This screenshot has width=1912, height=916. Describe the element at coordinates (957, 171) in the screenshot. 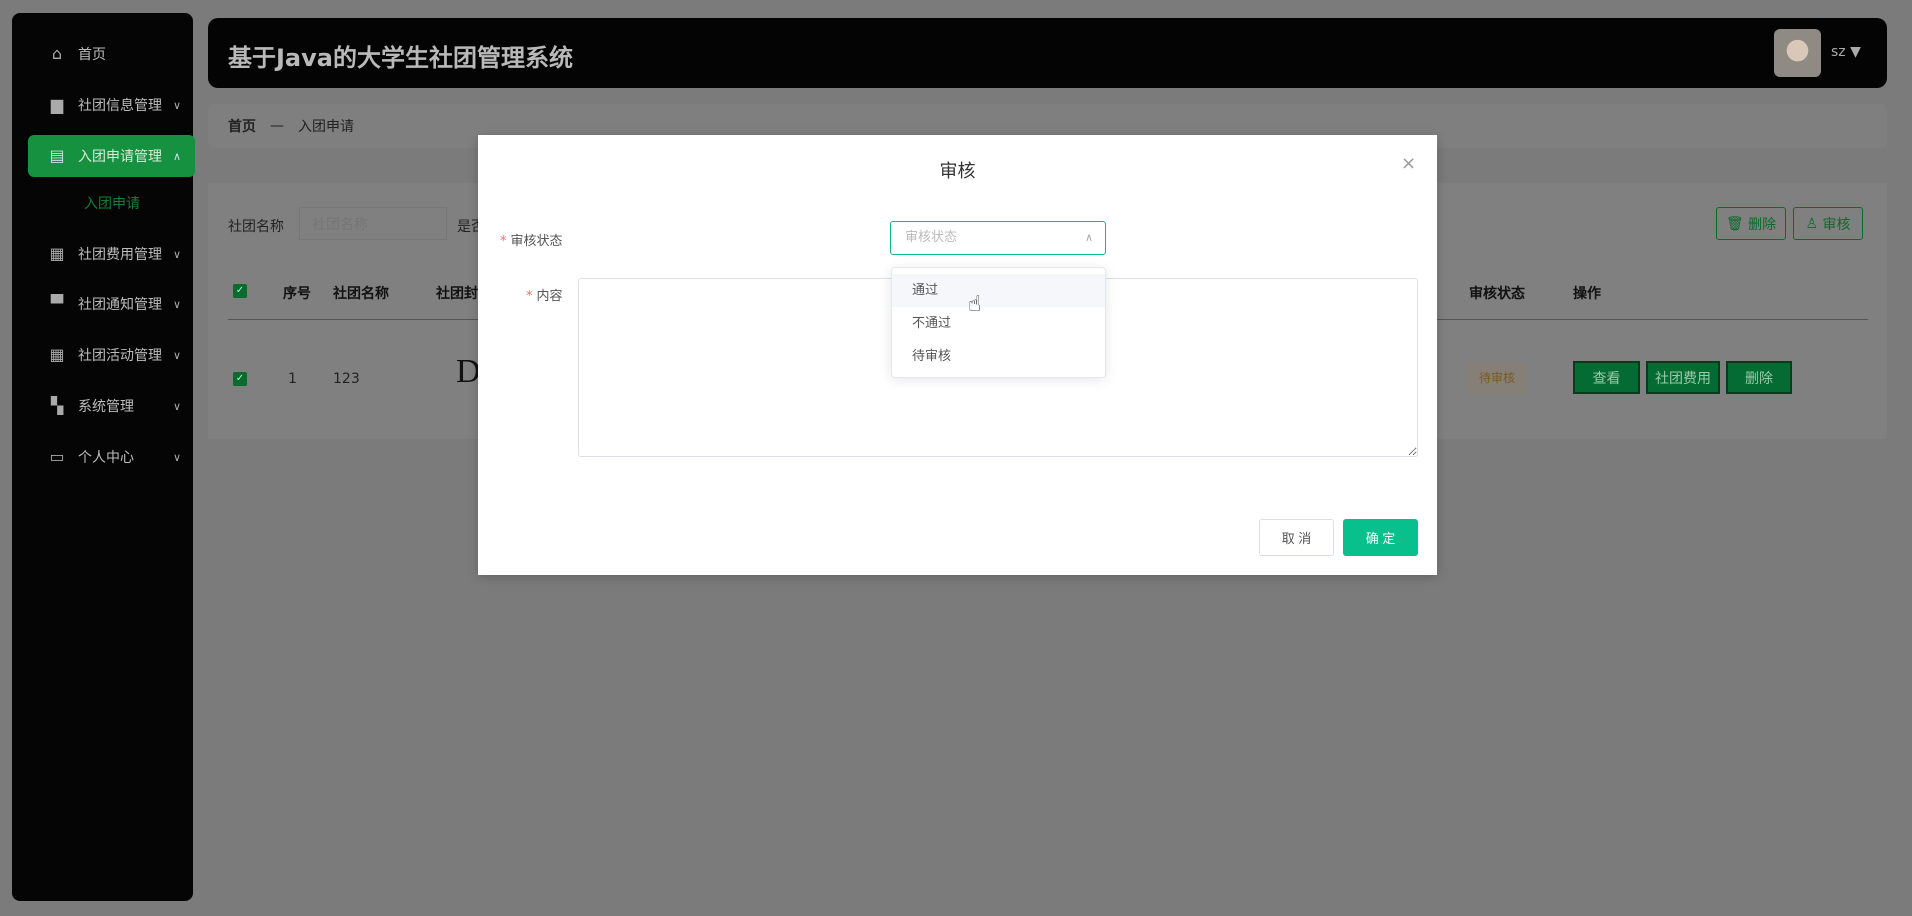

I see `dialog-title: 审核` at that location.